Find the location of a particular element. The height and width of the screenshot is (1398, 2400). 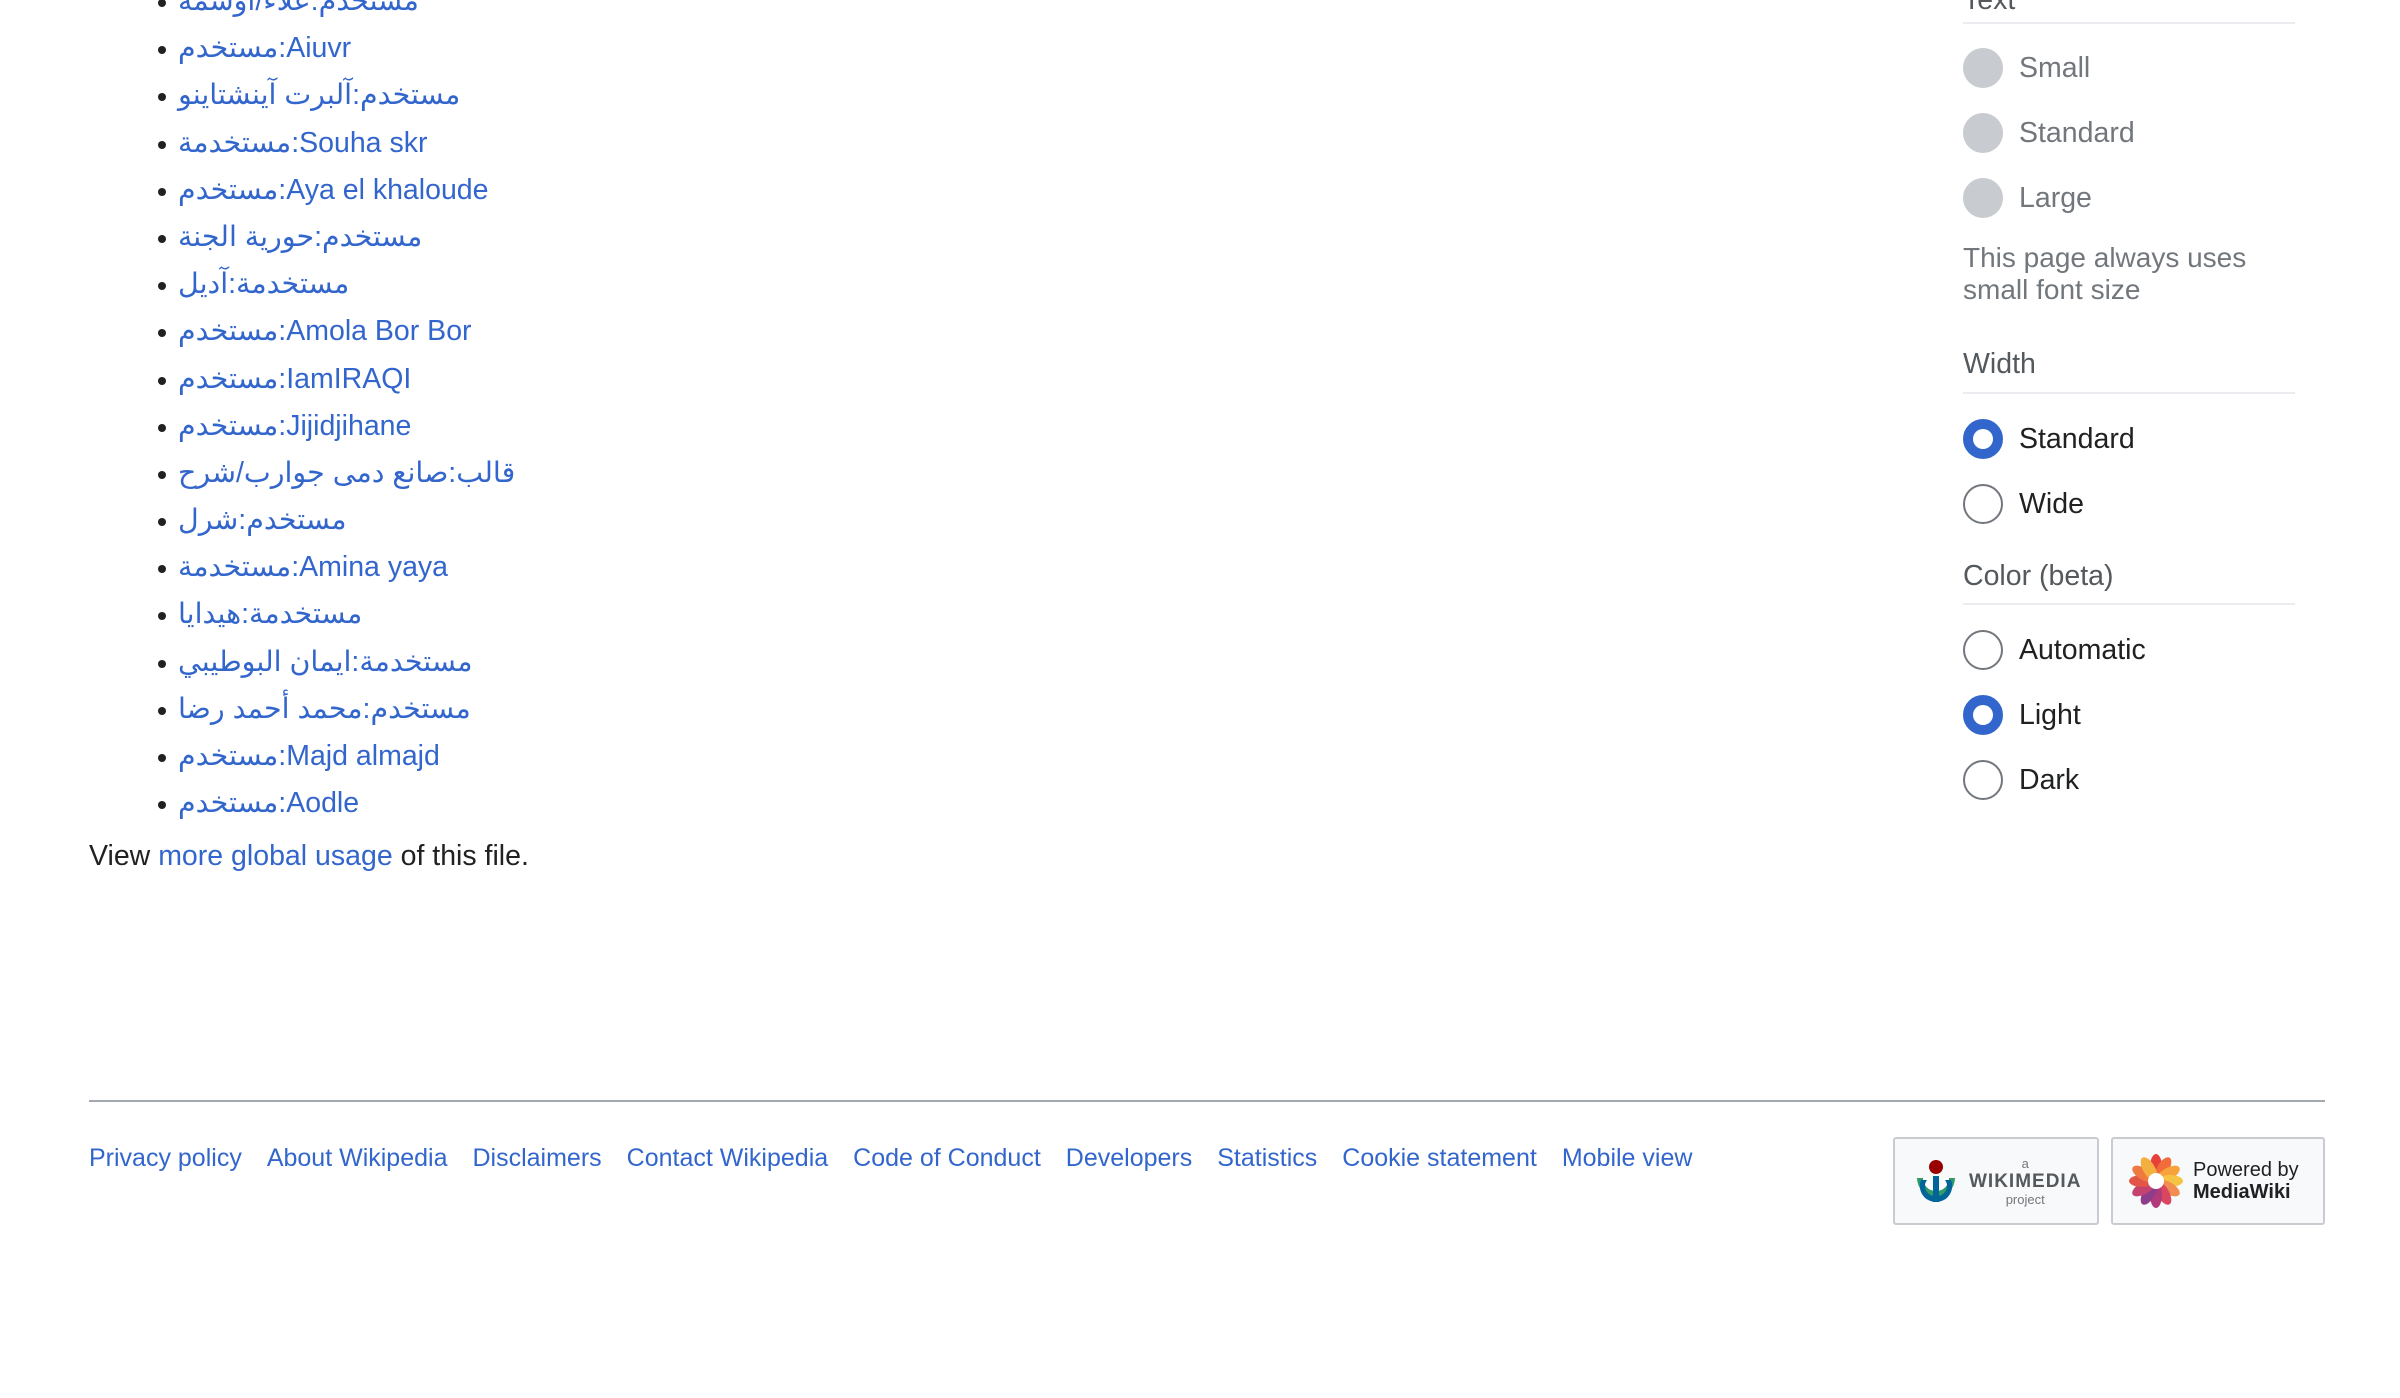

usage-link: مستخدم:Jijidjihane is located at coordinates (294, 426).